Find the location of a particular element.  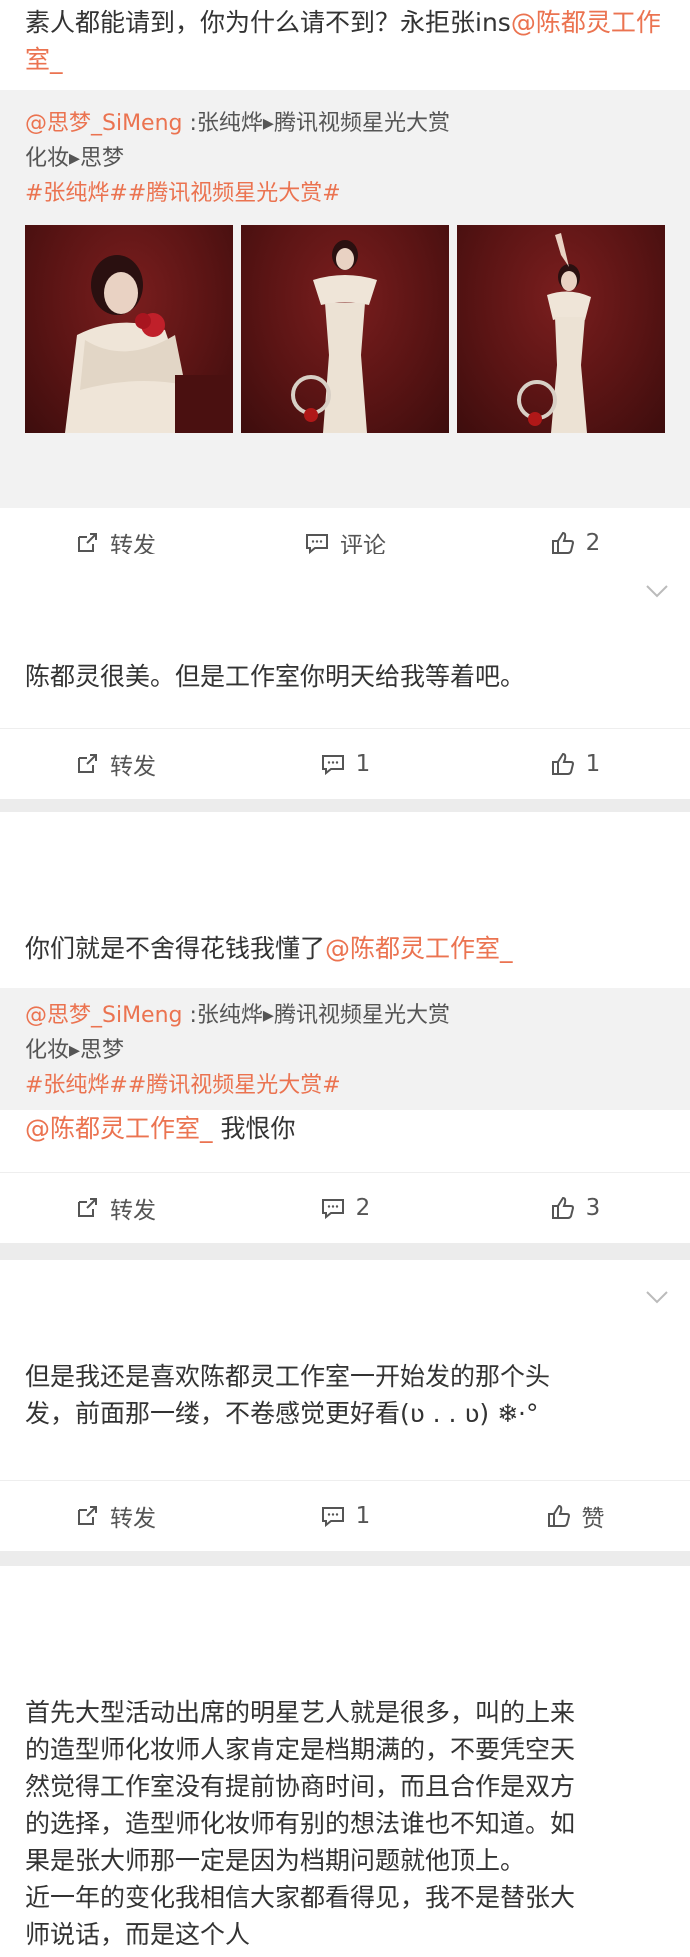

image-grid is located at coordinates (345, 340).